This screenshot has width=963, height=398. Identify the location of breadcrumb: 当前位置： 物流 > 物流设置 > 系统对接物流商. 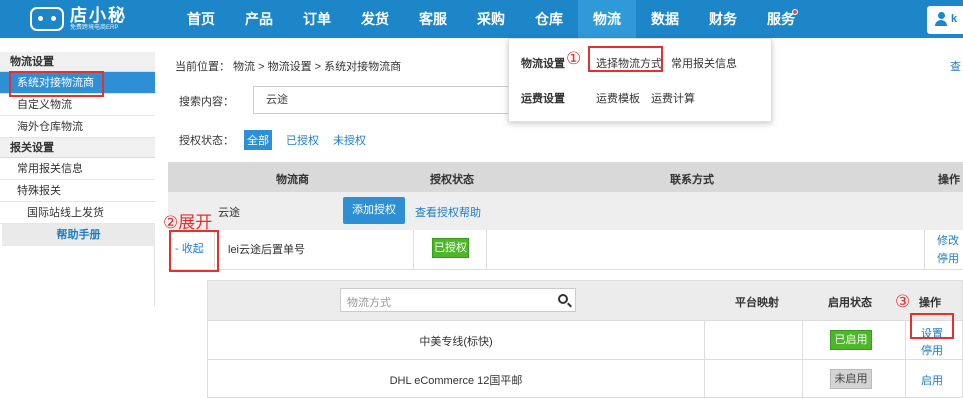
(288, 67).